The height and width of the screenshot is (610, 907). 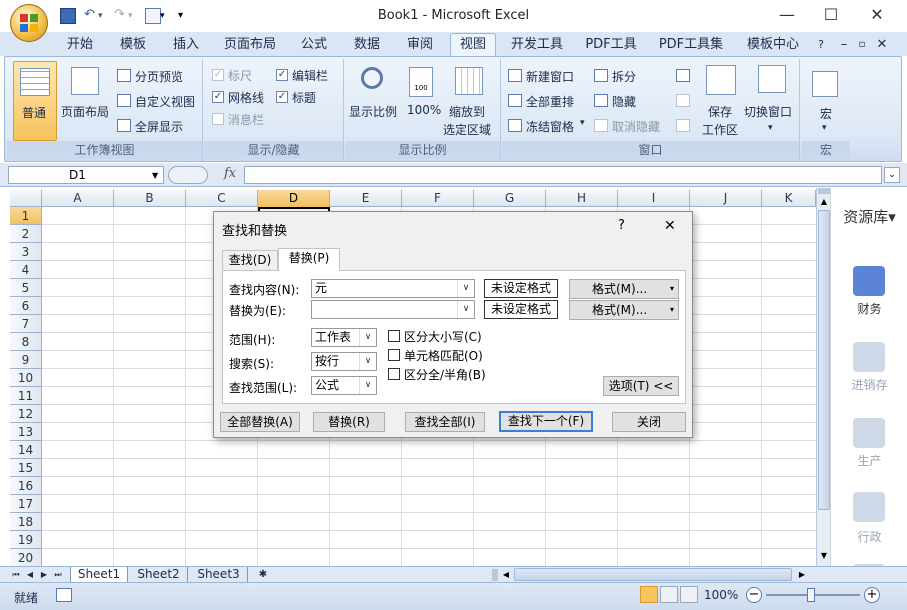 What do you see at coordinates (309, 259) in the screenshot?
I see `tab-replace: 替换(P)` at bounding box center [309, 259].